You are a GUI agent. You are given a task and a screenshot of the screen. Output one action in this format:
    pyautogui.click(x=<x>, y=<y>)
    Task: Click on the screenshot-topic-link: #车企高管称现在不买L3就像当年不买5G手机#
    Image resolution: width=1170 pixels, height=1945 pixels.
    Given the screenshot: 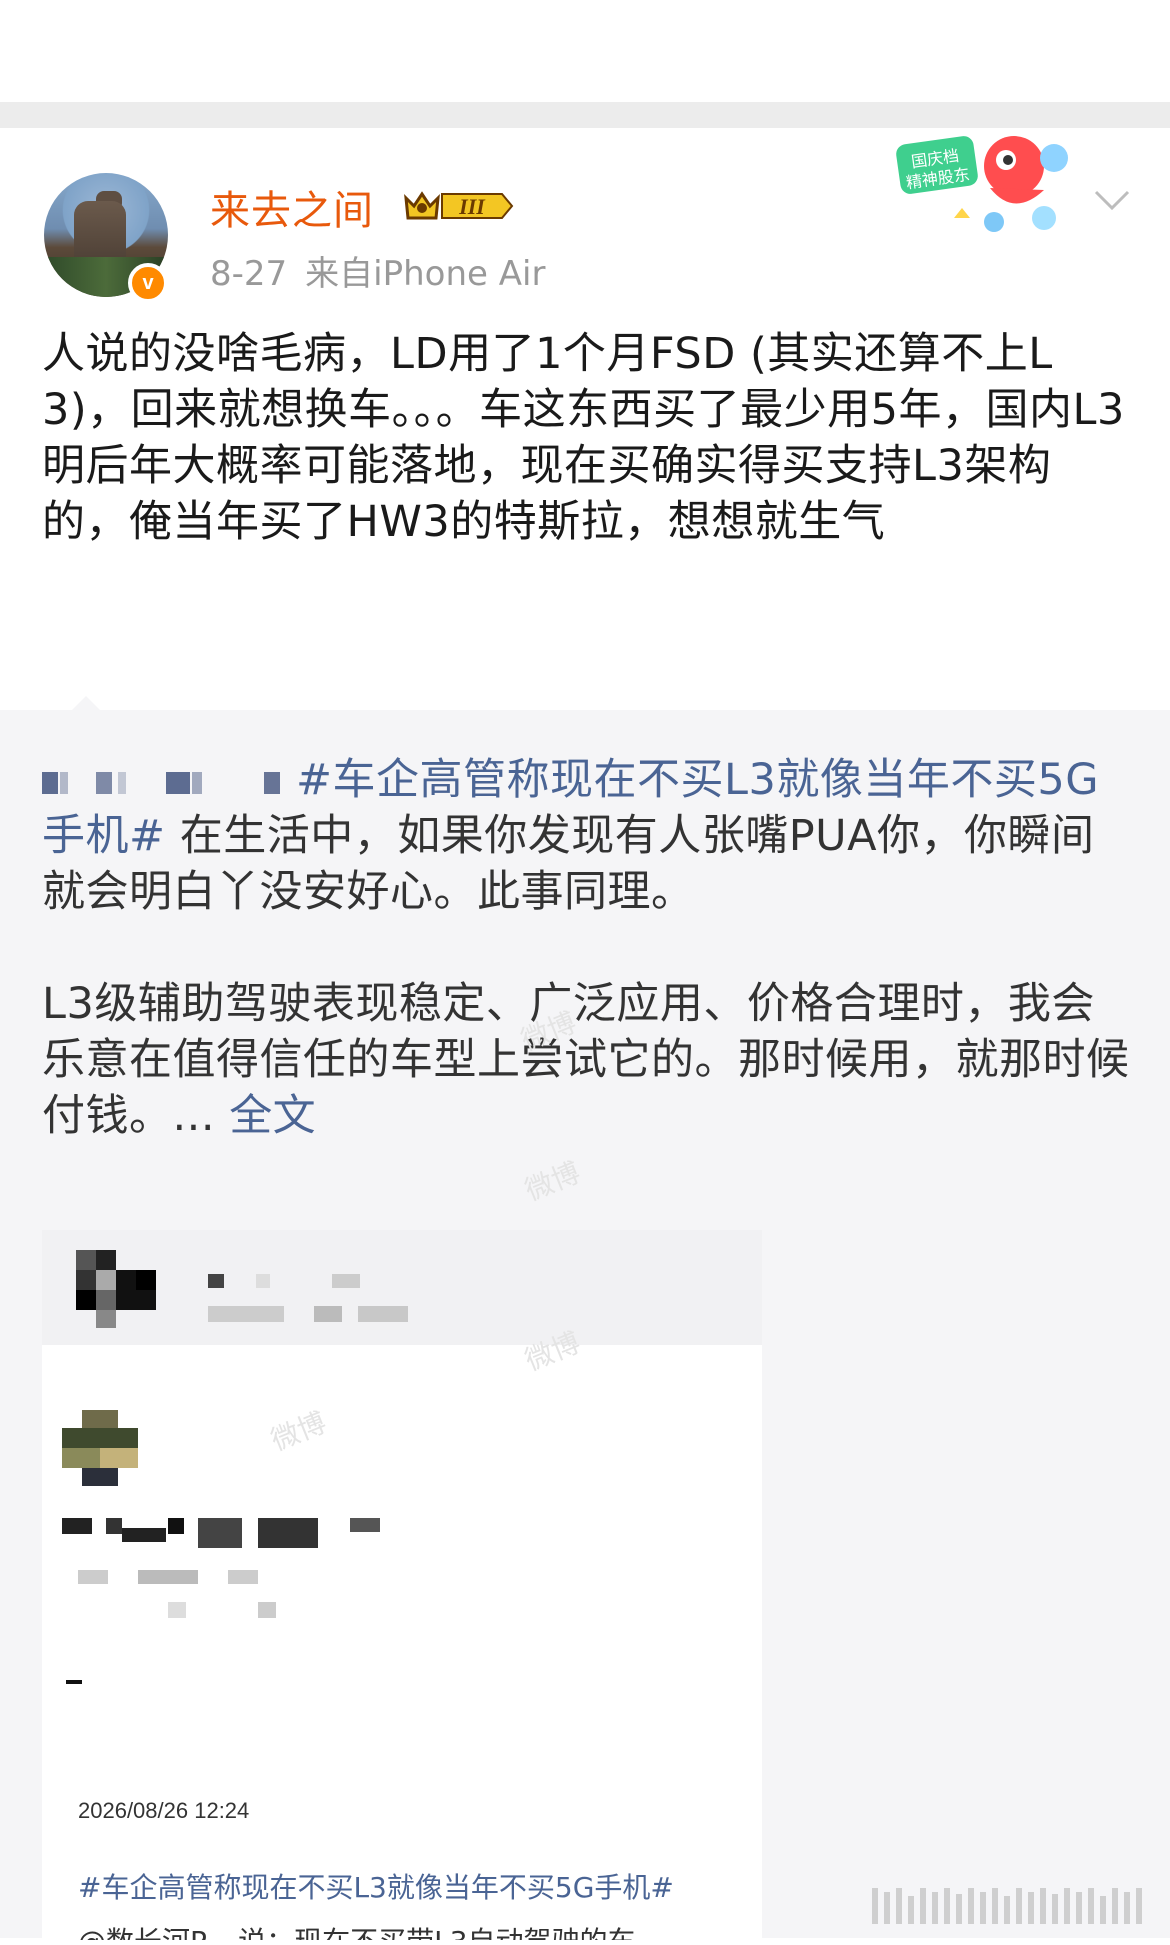 What is the action you would take?
    pyautogui.click(x=376, y=1886)
    